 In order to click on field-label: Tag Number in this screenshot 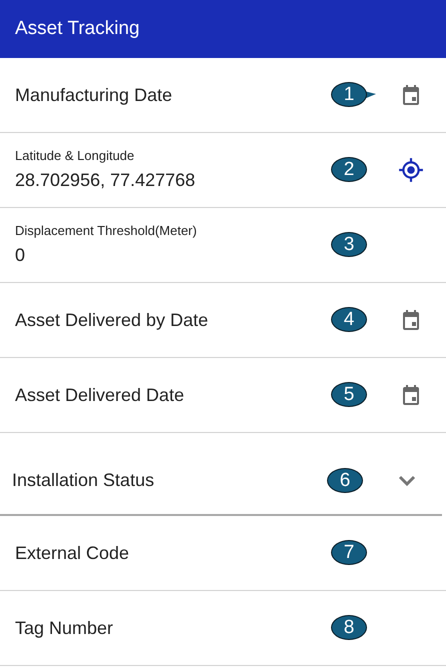, I will do `click(64, 628)`.